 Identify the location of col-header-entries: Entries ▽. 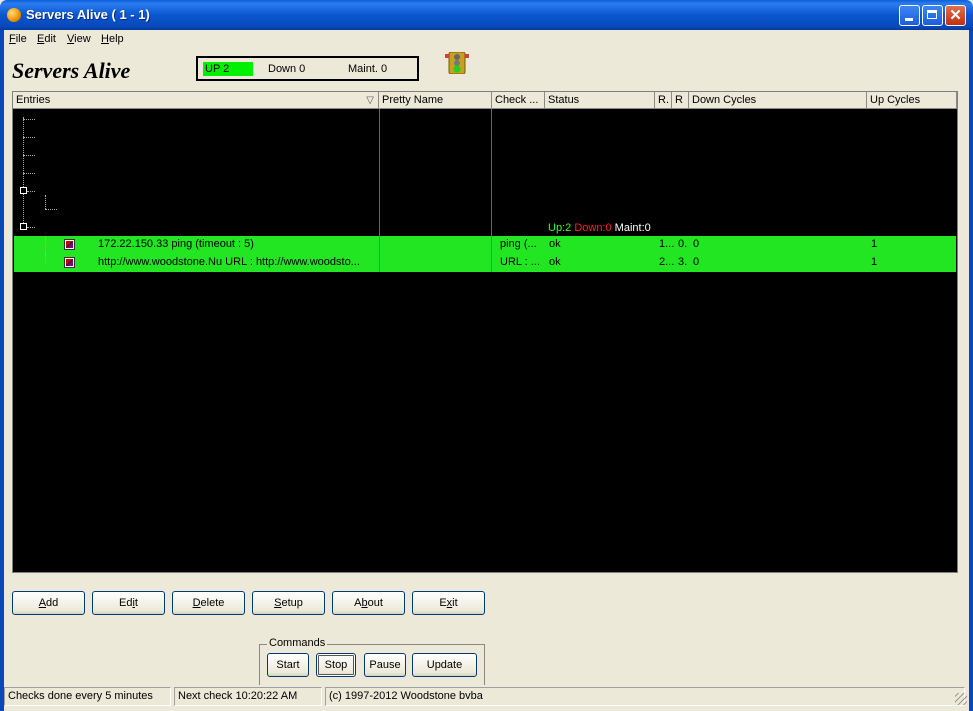
(196, 100).